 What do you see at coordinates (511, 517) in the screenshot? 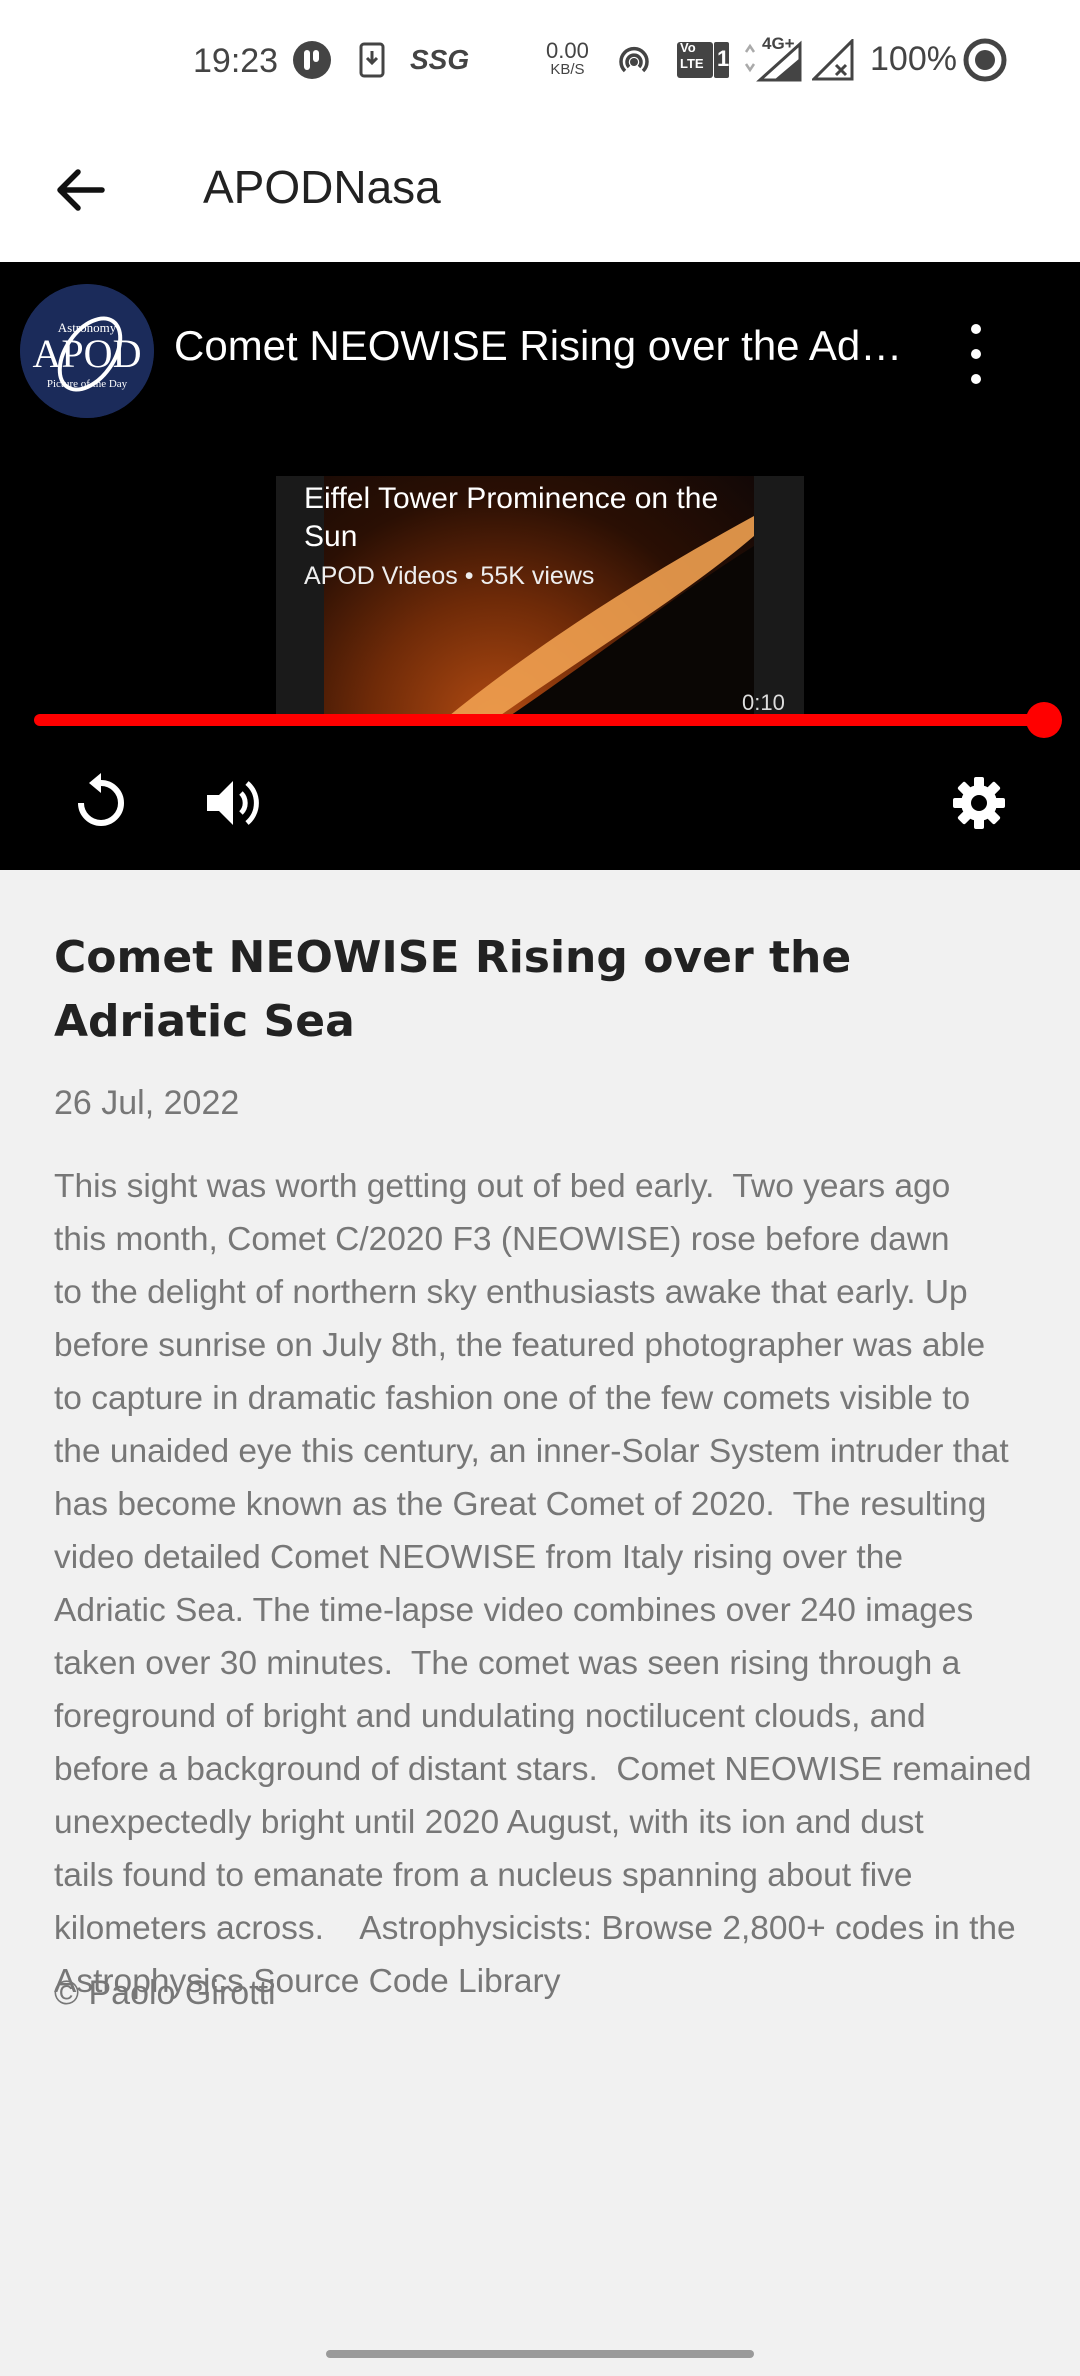
I see `endcard-title: Eiffel Tower Prominence on the Sun` at bounding box center [511, 517].